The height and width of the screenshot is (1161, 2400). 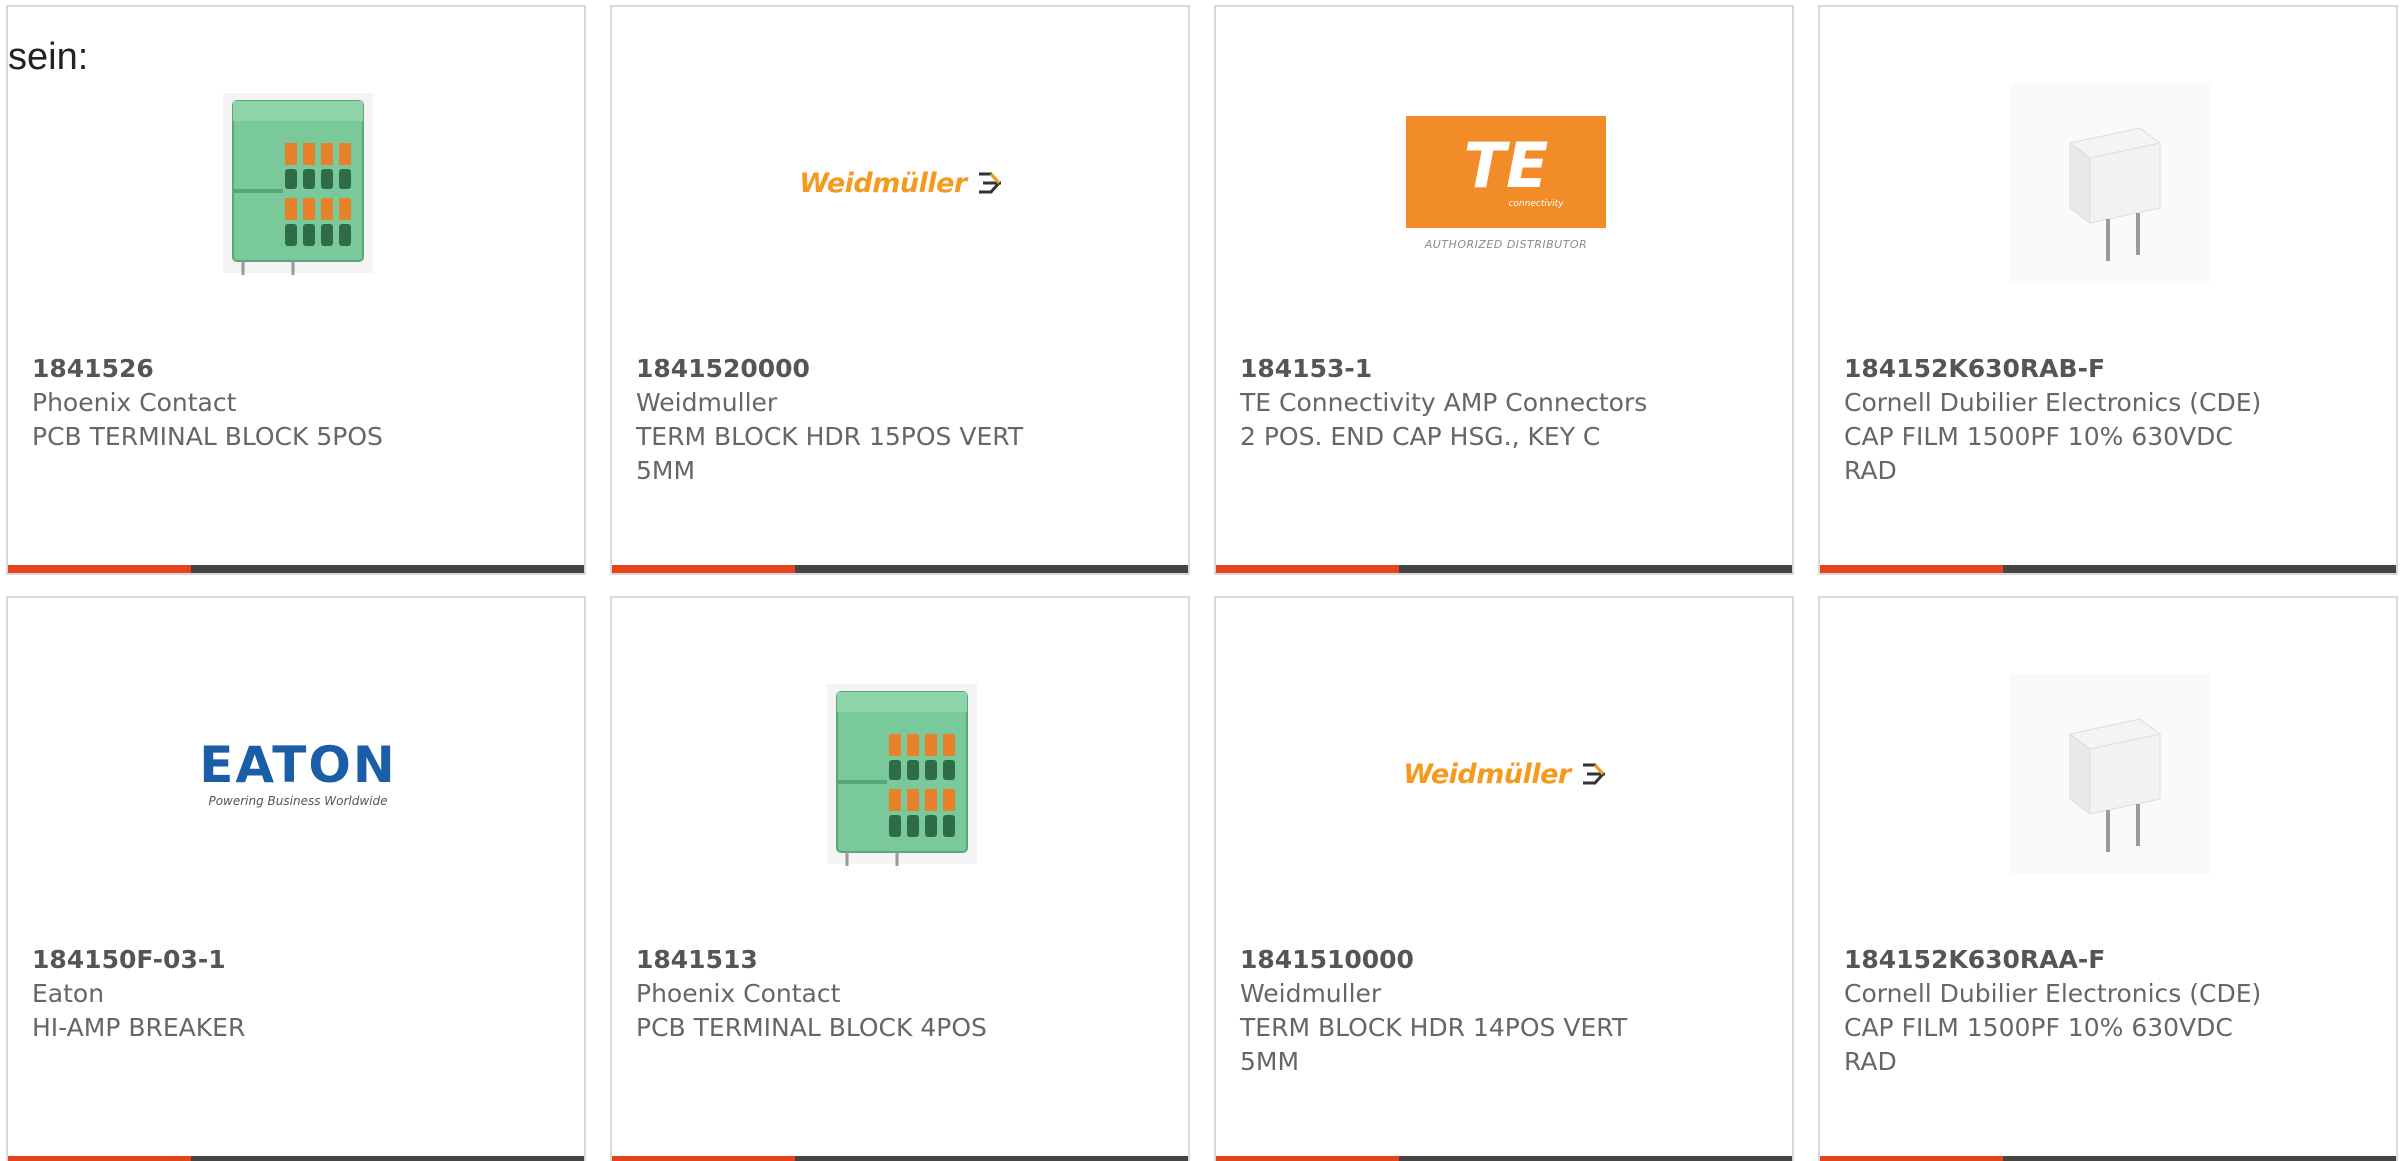 I want to click on manufacturer: Eaton, so click(x=68, y=993).